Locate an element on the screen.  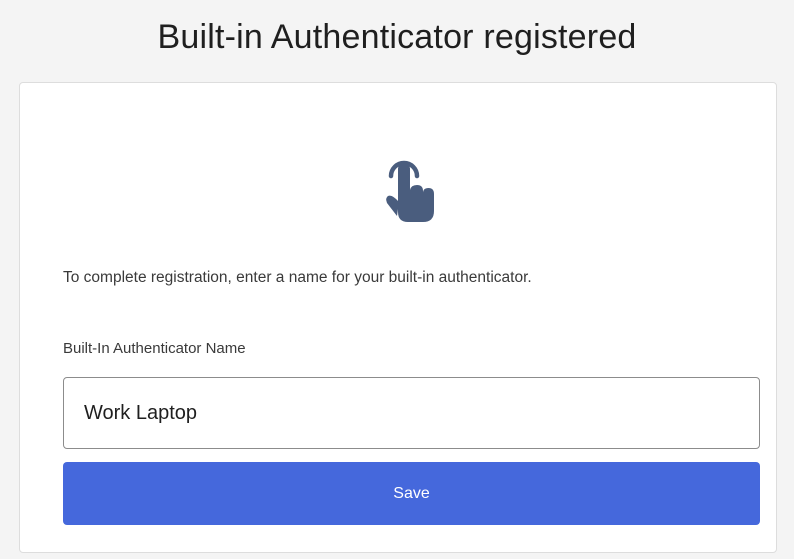
page-title: Built-in Authenticator registered is located at coordinates (397, 37).